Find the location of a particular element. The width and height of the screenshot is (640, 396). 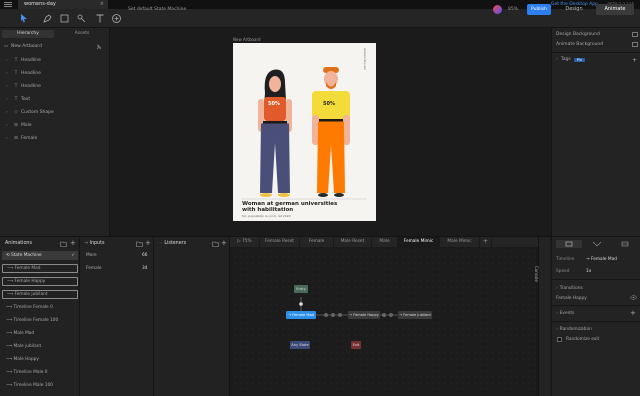

list-item: ⟶ Male Happy is located at coordinates (40, 359).